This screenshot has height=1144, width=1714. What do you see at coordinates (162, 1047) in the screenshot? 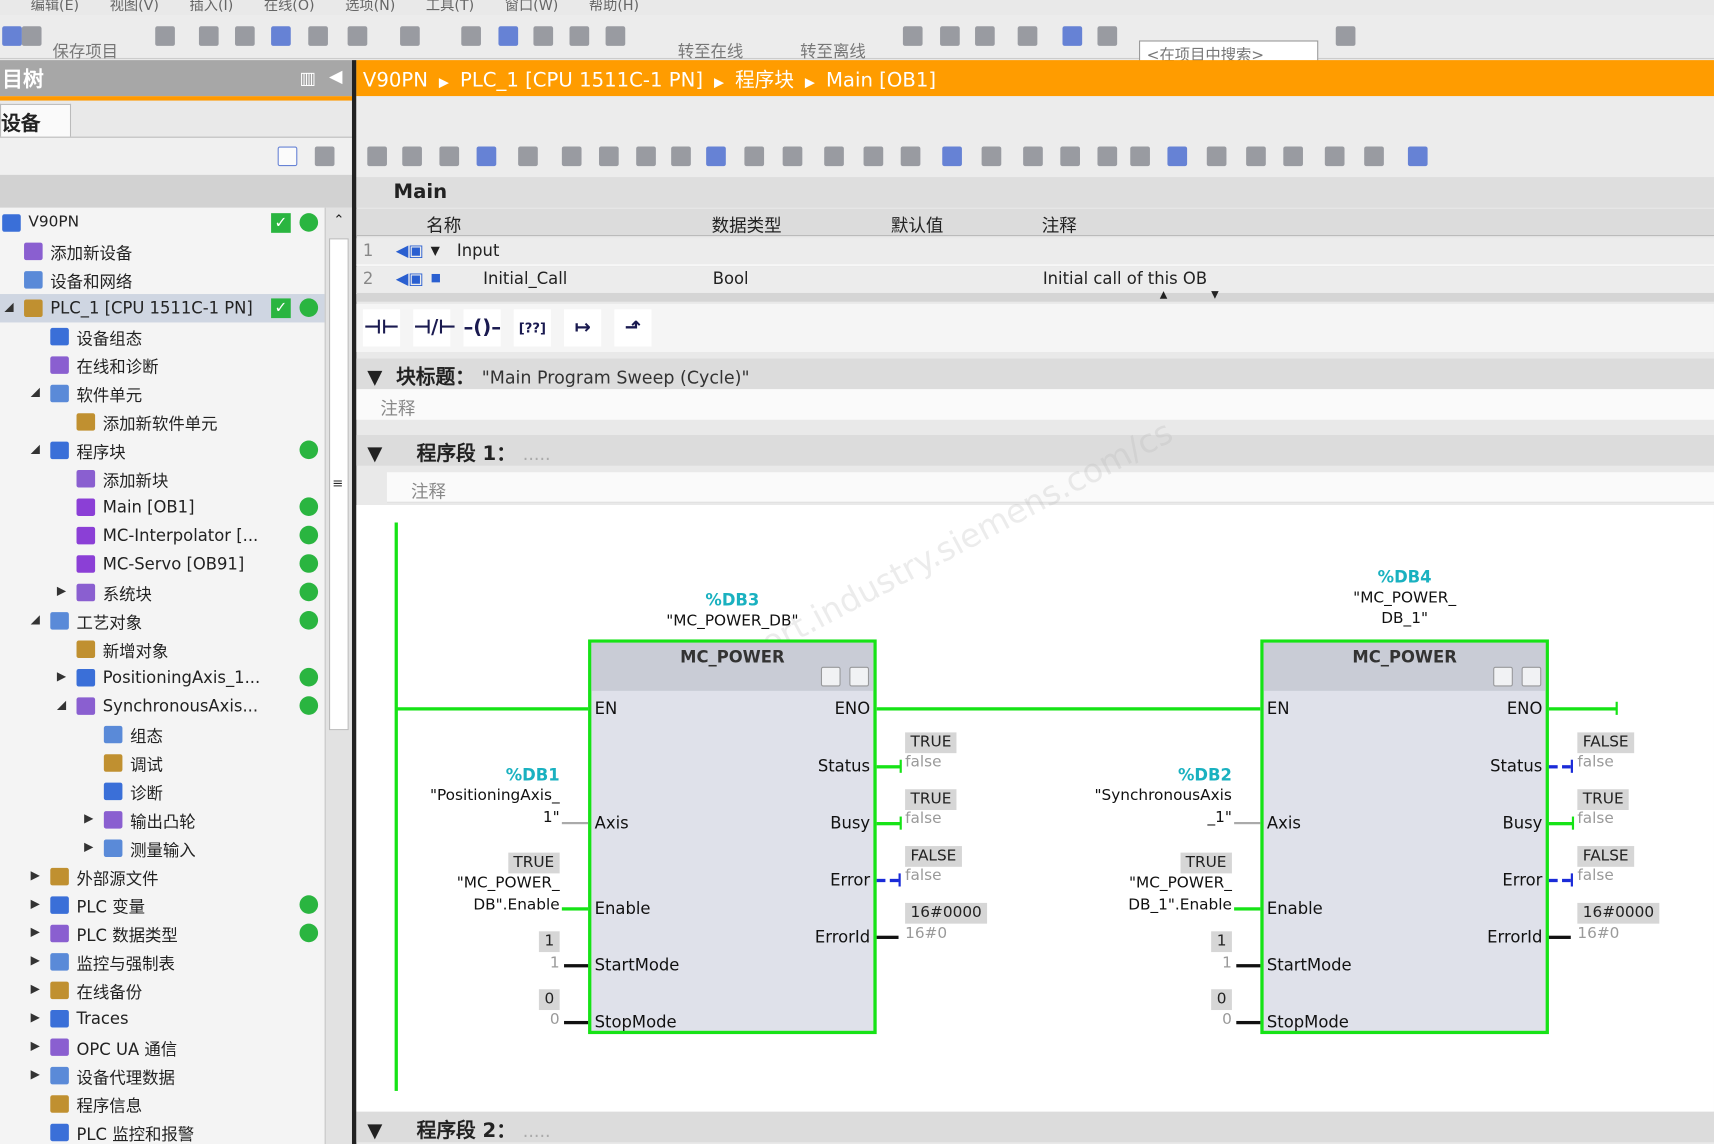
I see `tree-item: ▶ OPC UA 通信` at bounding box center [162, 1047].